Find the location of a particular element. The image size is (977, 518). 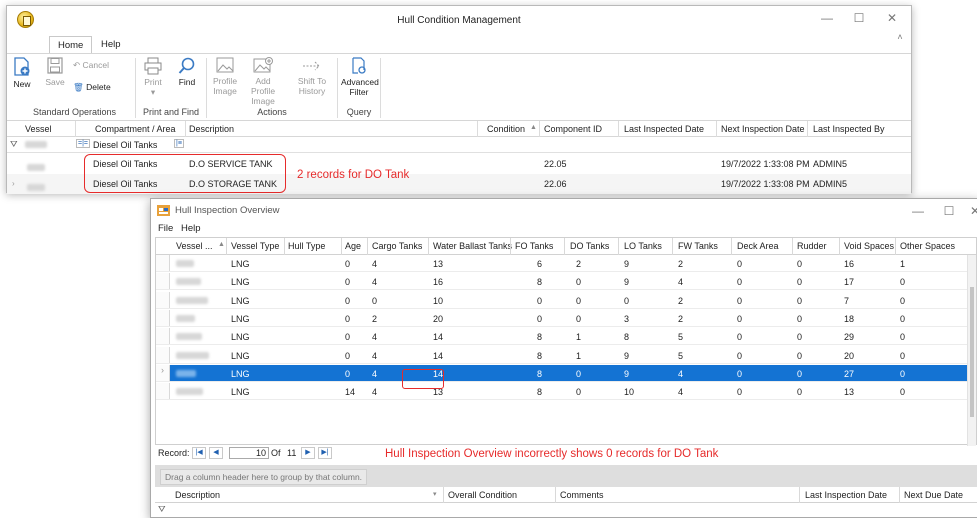

col-do-tanks: DO Tanks is located at coordinates (589, 246).